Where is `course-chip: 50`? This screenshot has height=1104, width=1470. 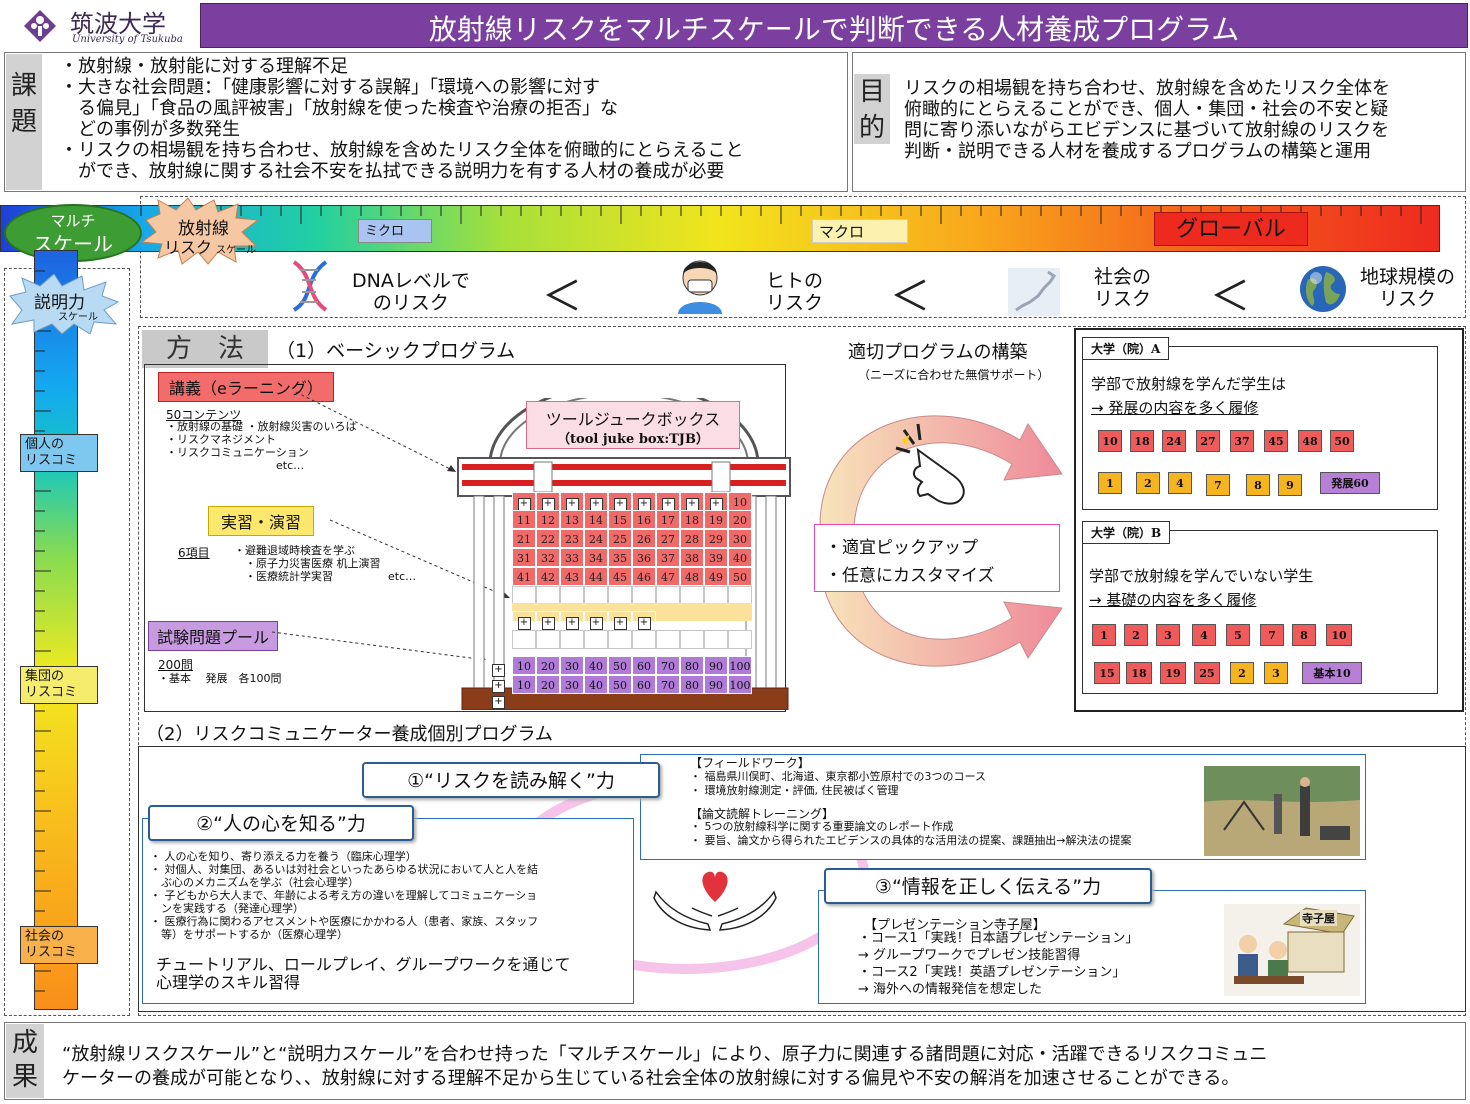 course-chip: 50 is located at coordinates (1342, 441).